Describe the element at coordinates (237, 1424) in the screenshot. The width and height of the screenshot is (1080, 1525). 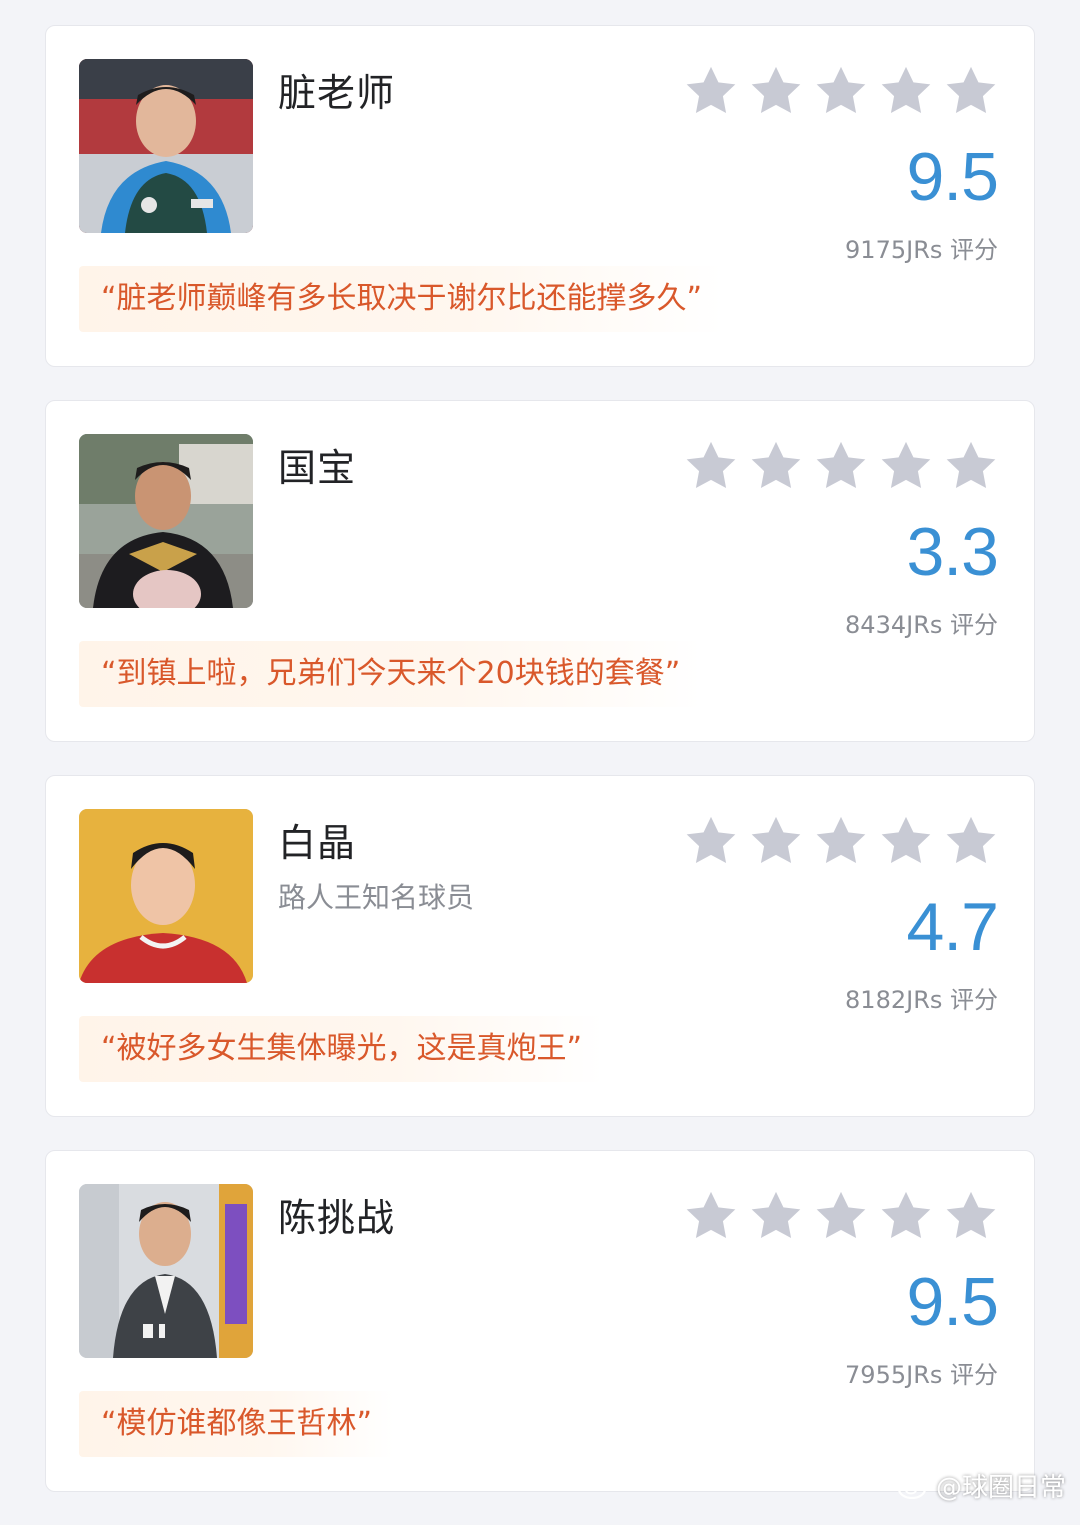
I see `quote: “模仿谁都像王哲林”` at that location.